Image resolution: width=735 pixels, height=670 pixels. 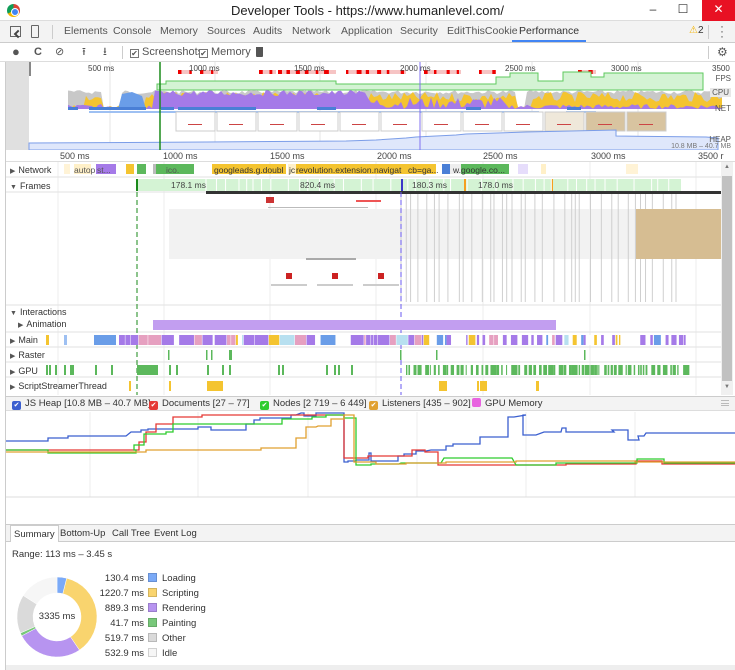 What do you see at coordinates (188, 185) in the screenshot?
I see `frame-duration: 178.1 ms` at bounding box center [188, 185].